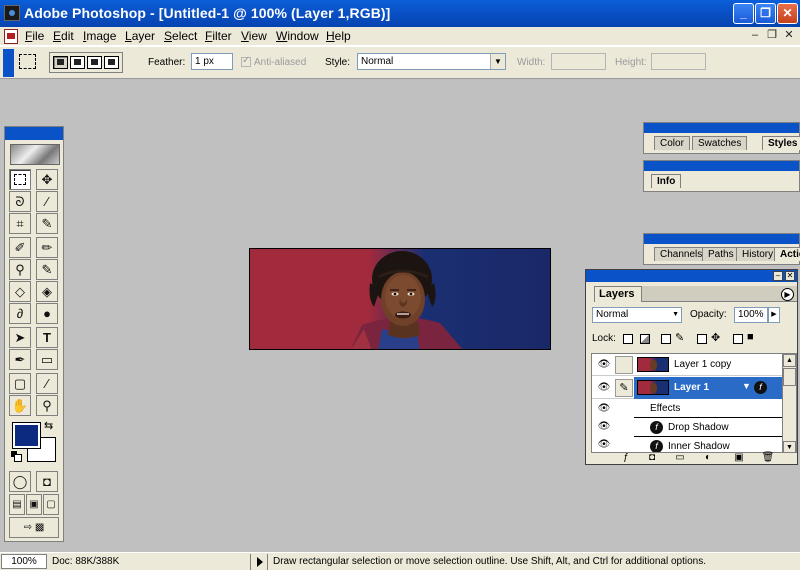 This screenshot has width=800, height=570. Describe the element at coordinates (34, 36) in the screenshot. I see `menu-file: File` at that location.